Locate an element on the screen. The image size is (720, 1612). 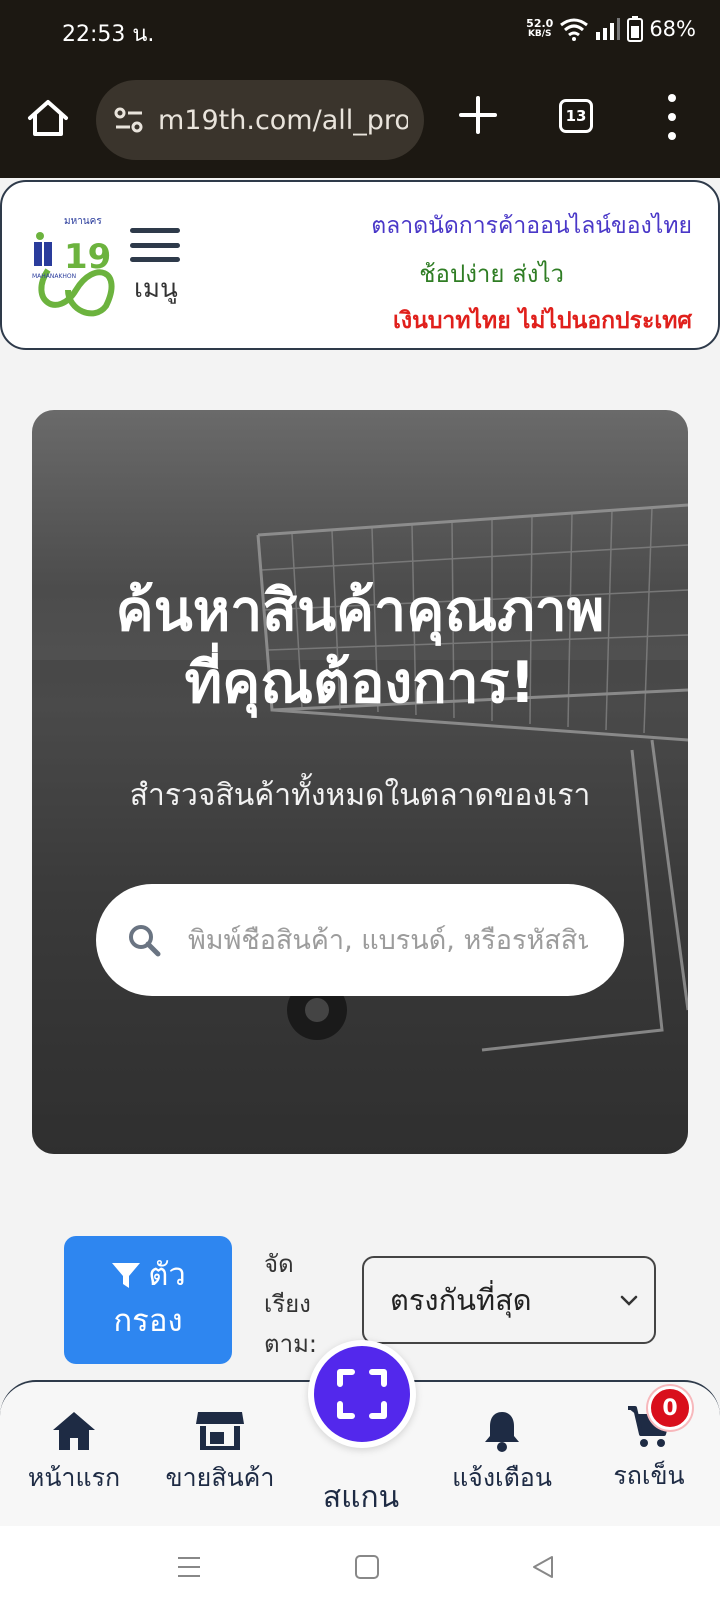
hero-title: ค้นหาสินค้าคุณภาพ ที่คุณต้องการ! is located at coordinates (360, 647).